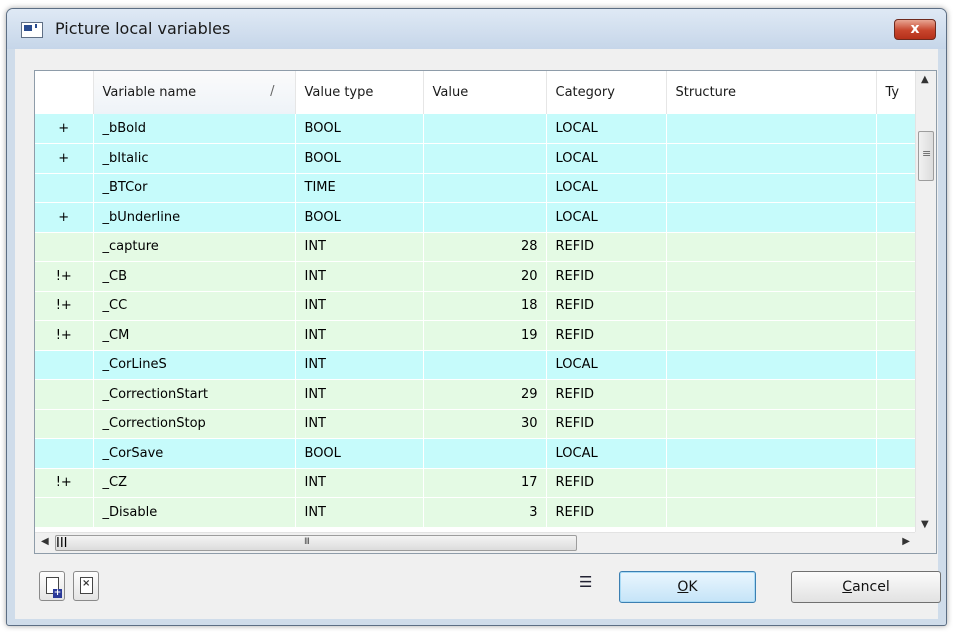 This screenshot has width=953, height=632. Describe the element at coordinates (906, 541) in the screenshot. I see `scroll-right-icon: ▶` at that location.